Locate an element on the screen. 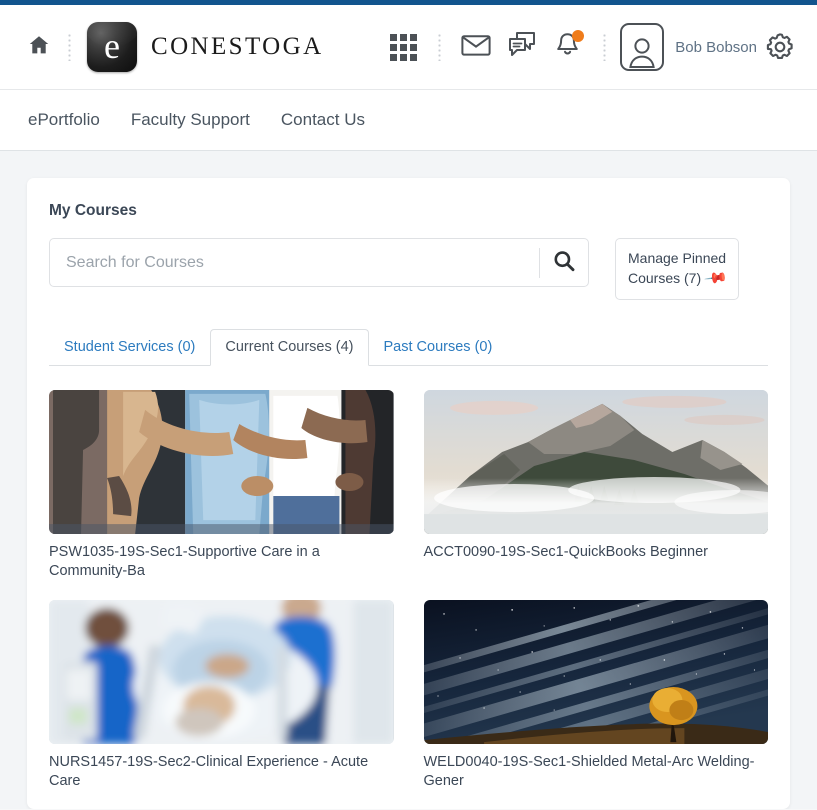  tab-past-courses: Past Courses (0) is located at coordinates (438, 347).